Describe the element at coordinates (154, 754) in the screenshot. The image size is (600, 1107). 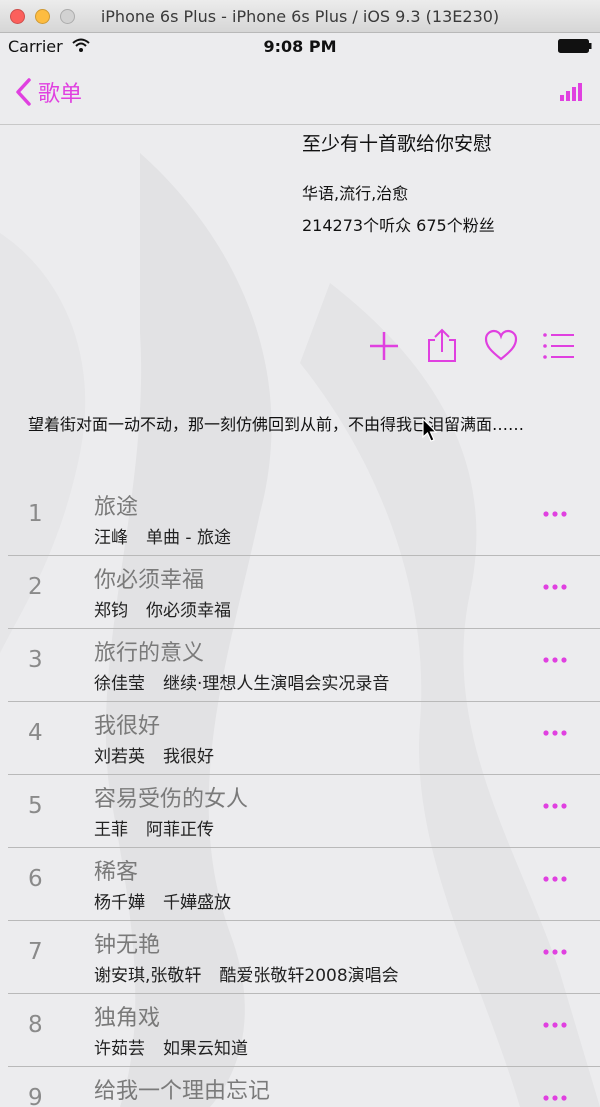
I see `song-subtitle: 刘若英 我很好` at that location.